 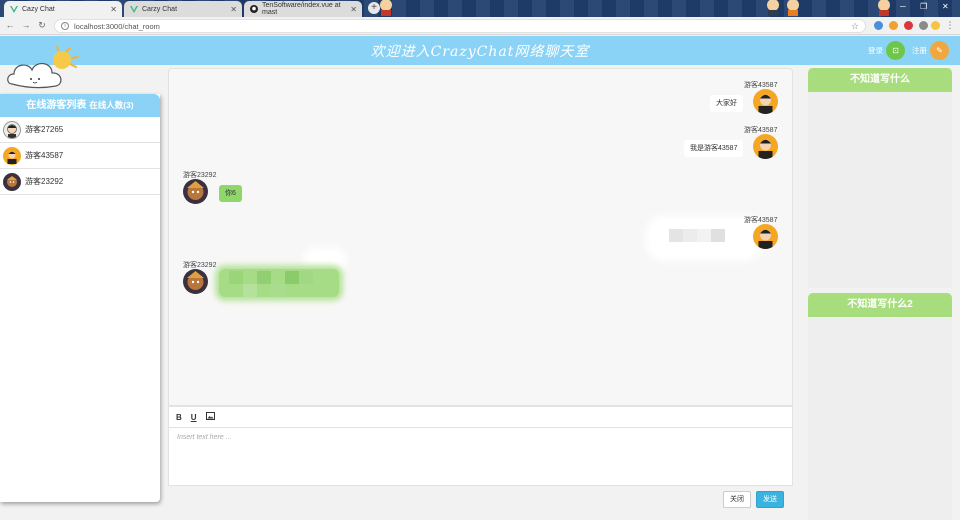 What do you see at coordinates (117, 26) in the screenshot?
I see `url-text: localhost:3000/chat_room` at bounding box center [117, 26].